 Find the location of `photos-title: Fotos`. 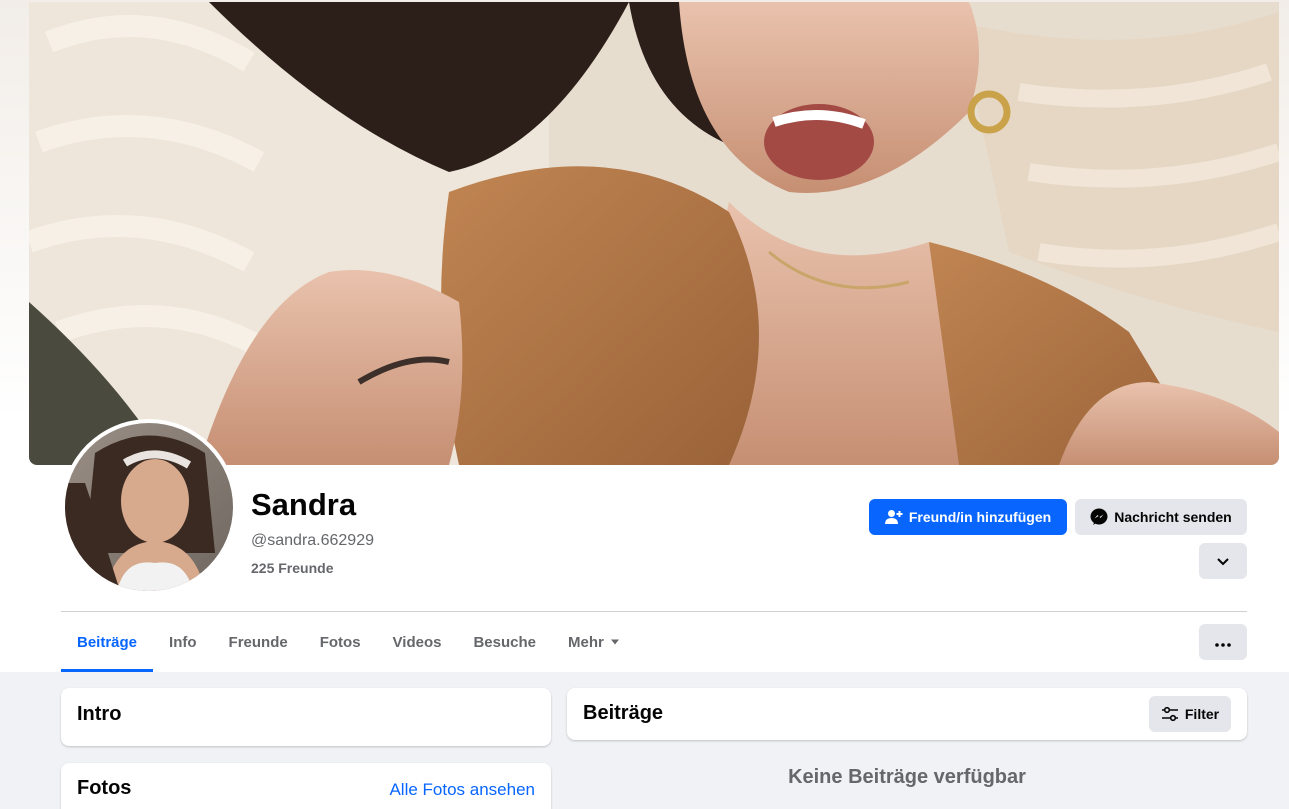

photos-title: Fotos is located at coordinates (104, 788).